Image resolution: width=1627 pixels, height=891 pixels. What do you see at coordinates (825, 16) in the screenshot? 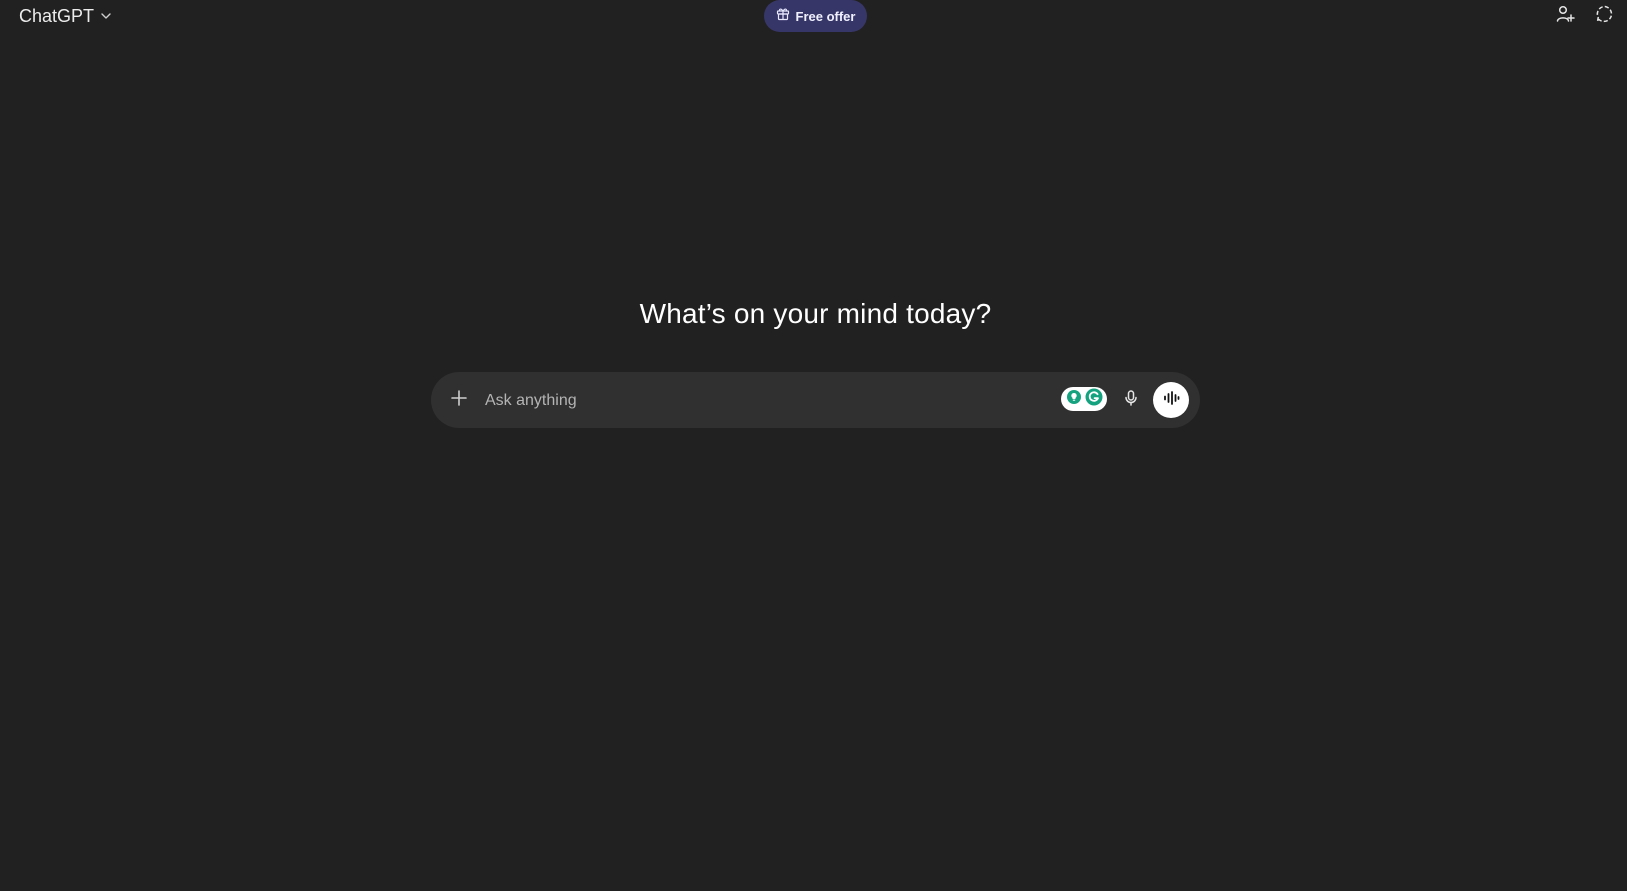
I see `free-offer-label: Free offer` at bounding box center [825, 16].